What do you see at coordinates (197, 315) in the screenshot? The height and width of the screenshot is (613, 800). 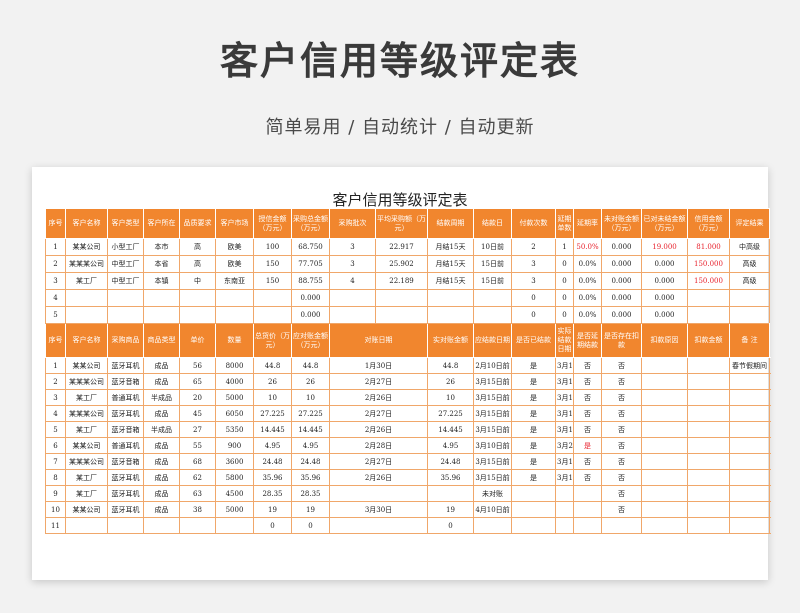 I see `table1-cell-quality` at bounding box center [197, 315].